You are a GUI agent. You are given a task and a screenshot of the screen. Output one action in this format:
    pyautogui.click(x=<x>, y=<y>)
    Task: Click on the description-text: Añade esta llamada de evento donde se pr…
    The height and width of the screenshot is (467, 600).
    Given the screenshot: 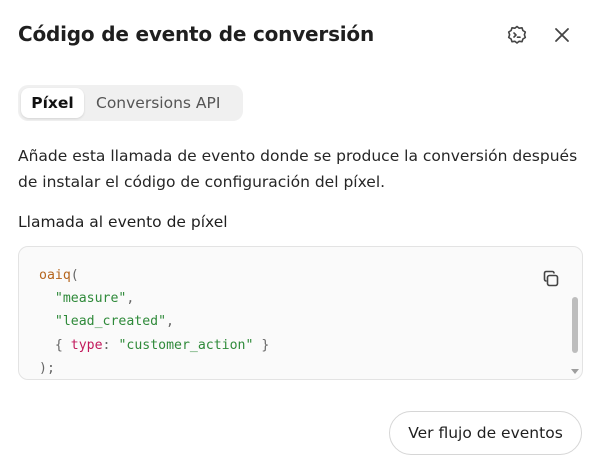 What is the action you would take?
    pyautogui.click(x=298, y=169)
    